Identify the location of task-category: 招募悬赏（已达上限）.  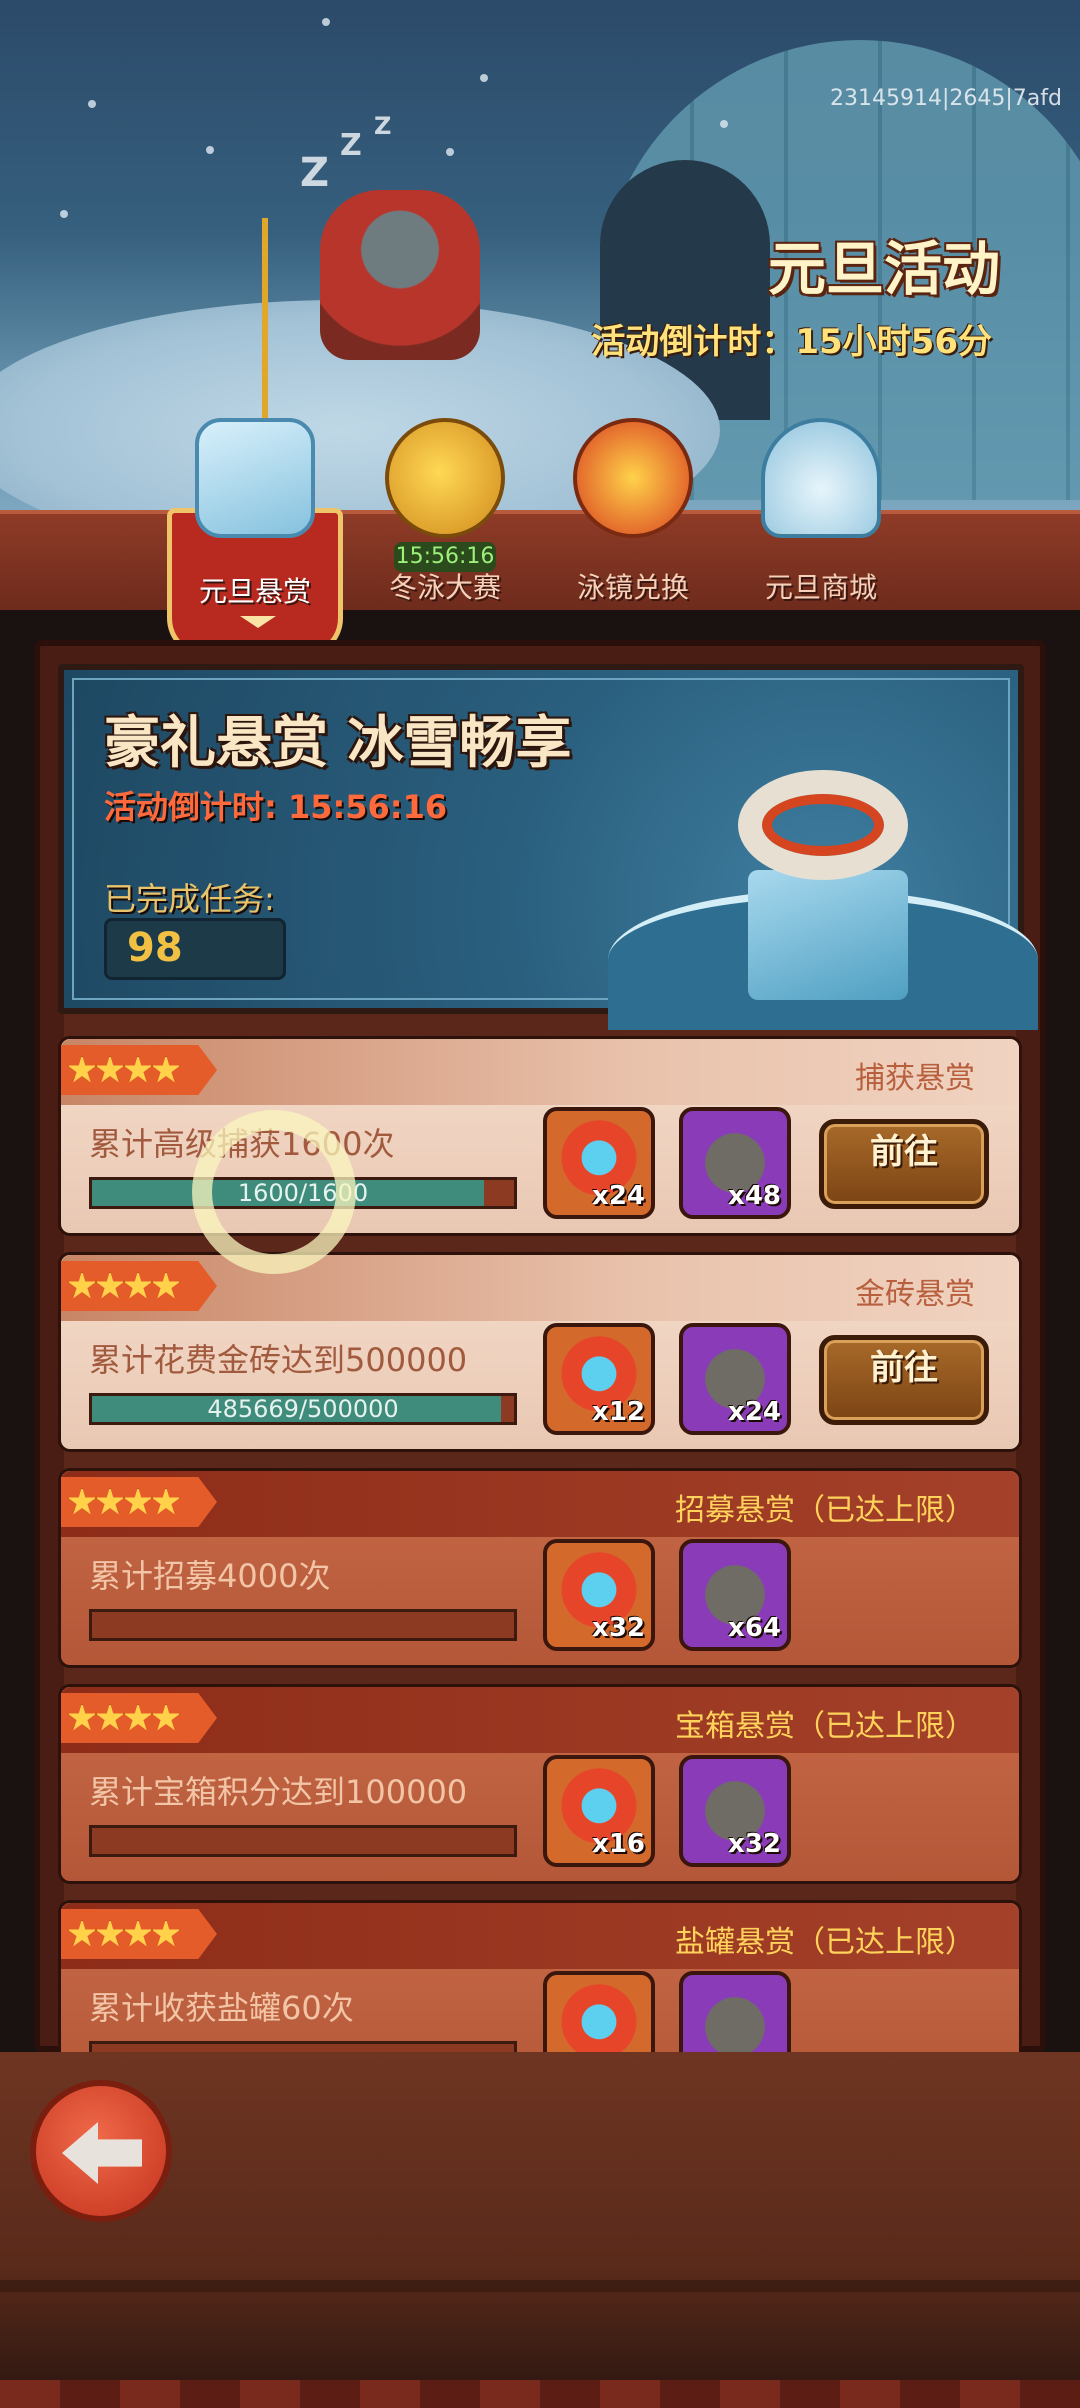
(825, 1510).